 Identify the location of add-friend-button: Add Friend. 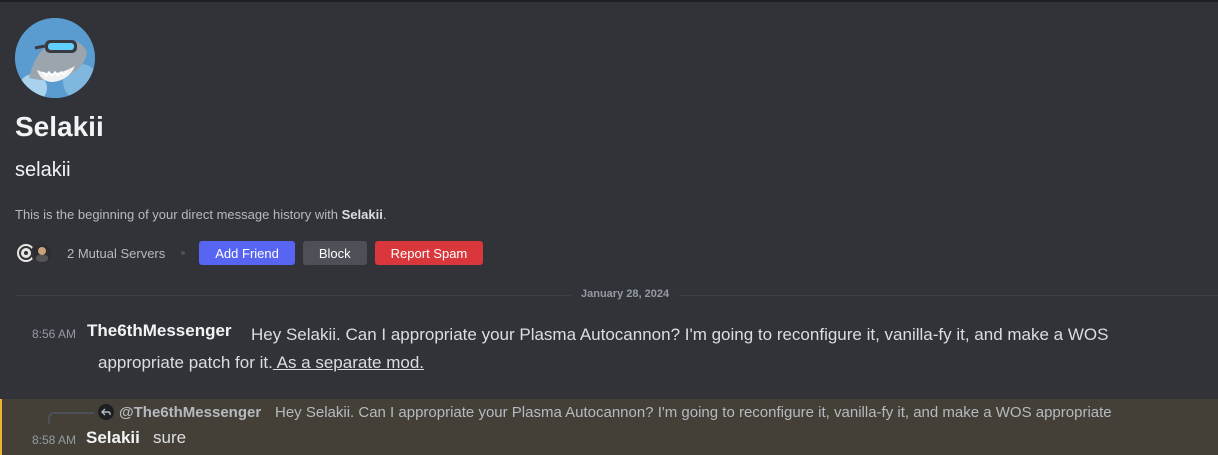
(247, 253).